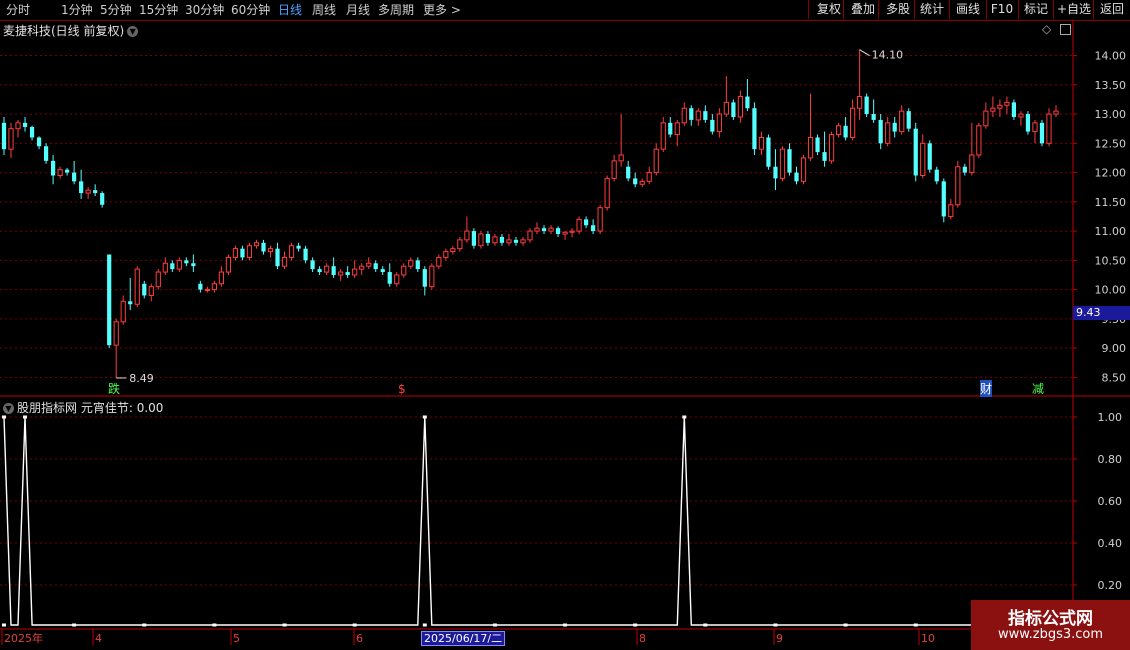  I want to click on event-marker-finance: 财, so click(986, 388).